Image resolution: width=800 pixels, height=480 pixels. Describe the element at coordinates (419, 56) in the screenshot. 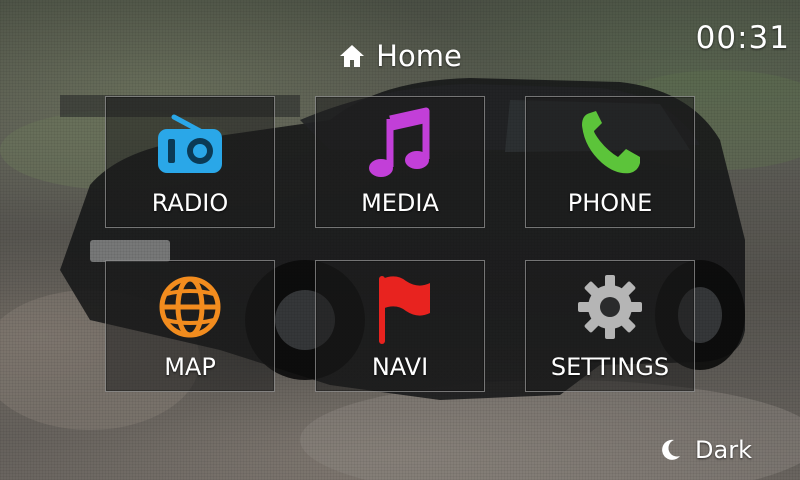

I see `page-title: Home` at that location.